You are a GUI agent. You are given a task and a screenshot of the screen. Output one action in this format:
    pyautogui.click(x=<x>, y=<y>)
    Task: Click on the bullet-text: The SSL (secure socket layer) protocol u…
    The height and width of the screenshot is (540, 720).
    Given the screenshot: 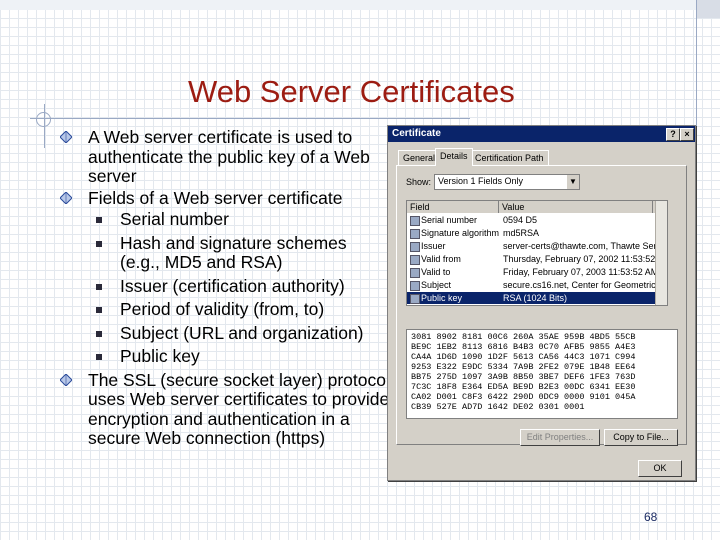 What is the action you would take?
    pyautogui.click(x=239, y=408)
    